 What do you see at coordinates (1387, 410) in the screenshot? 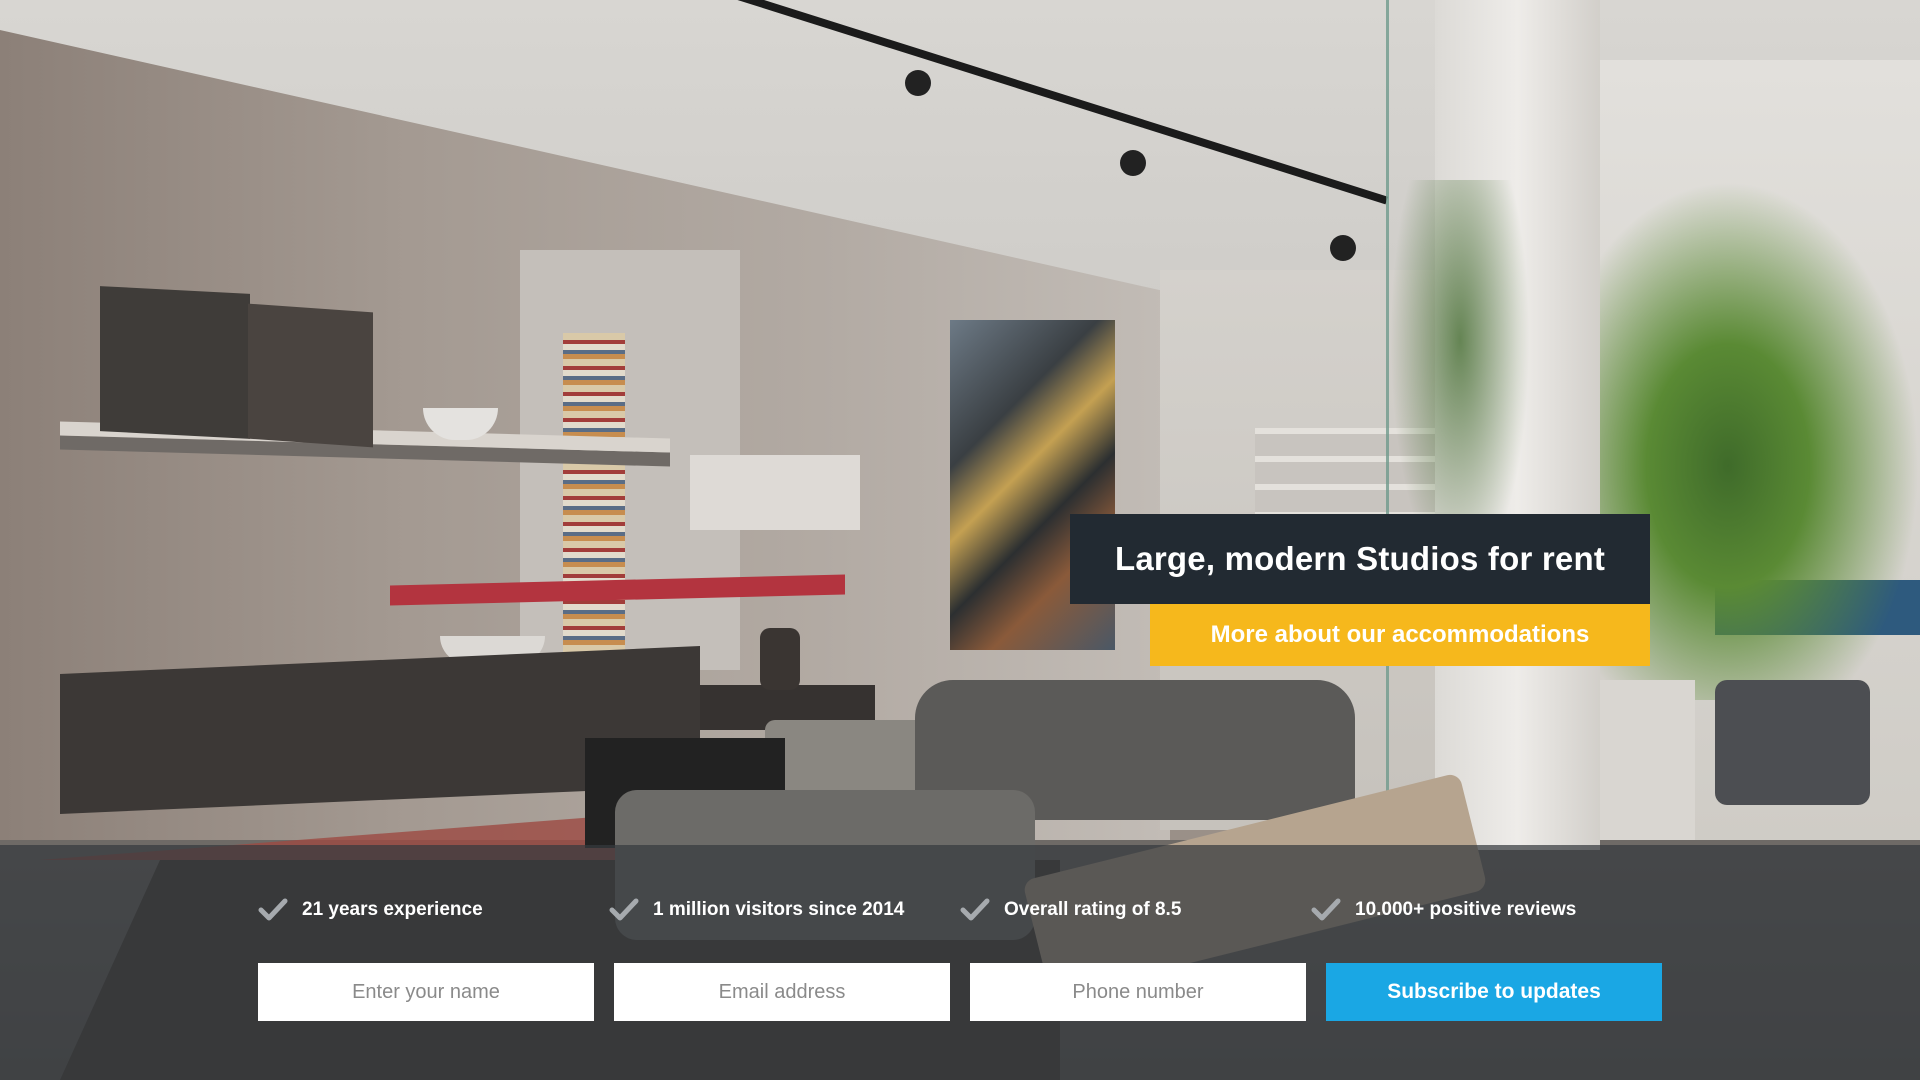
I see `glass-partition` at bounding box center [1387, 410].